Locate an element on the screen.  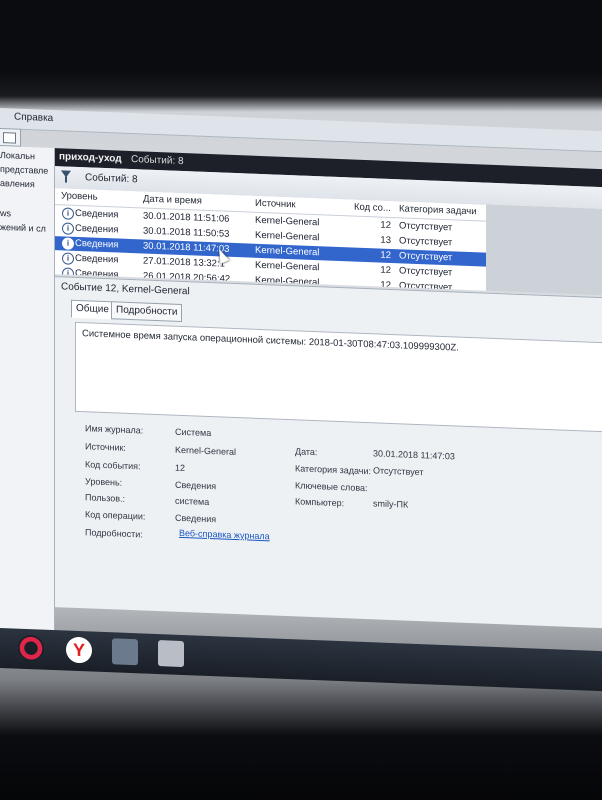
user-label: Пользов.: is located at coordinates (105, 498).